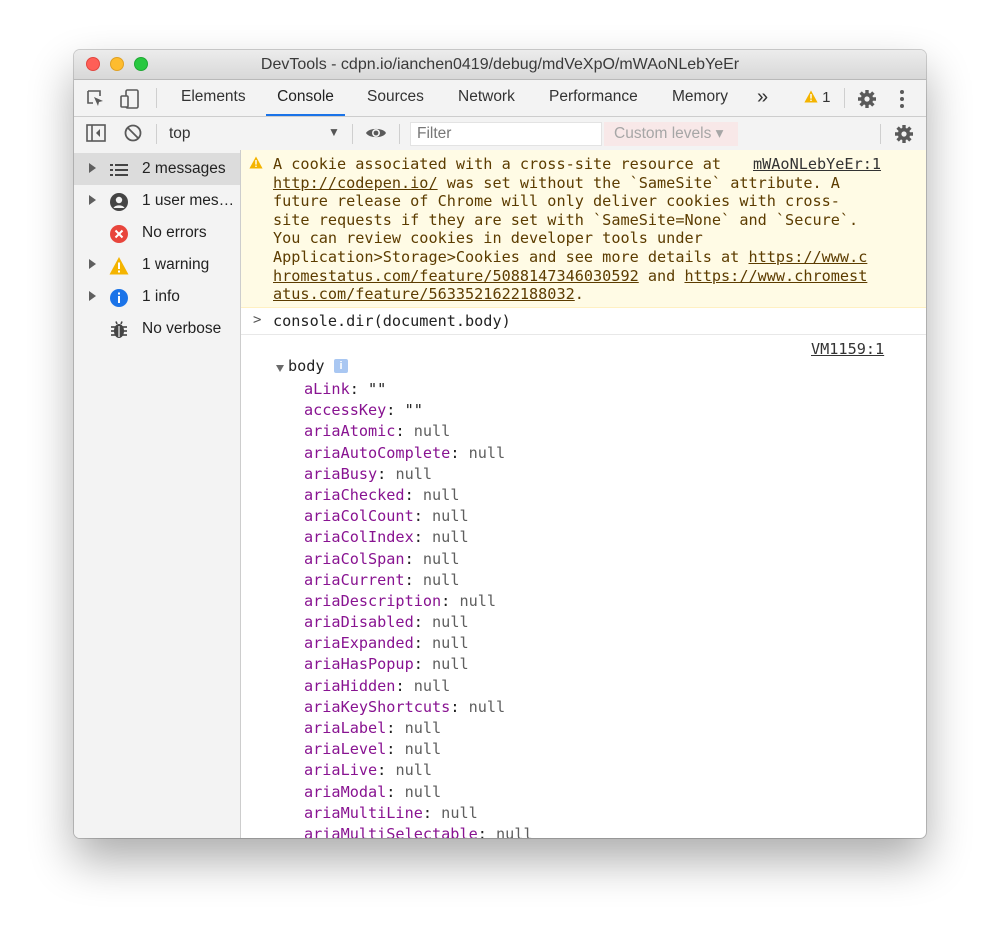 The width and height of the screenshot is (1000, 936). What do you see at coordinates (418, 389) in the screenshot?
I see `property-row: aLink: ""` at bounding box center [418, 389].